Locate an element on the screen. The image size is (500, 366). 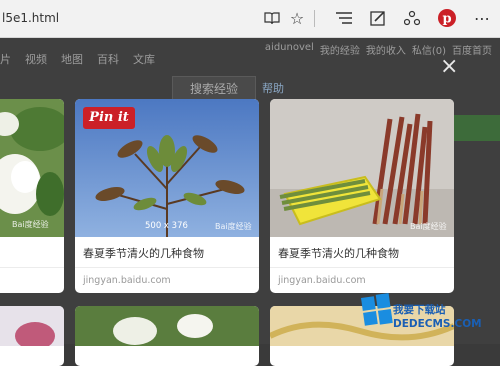
nav-item: 片 is located at coordinates (5, 59).